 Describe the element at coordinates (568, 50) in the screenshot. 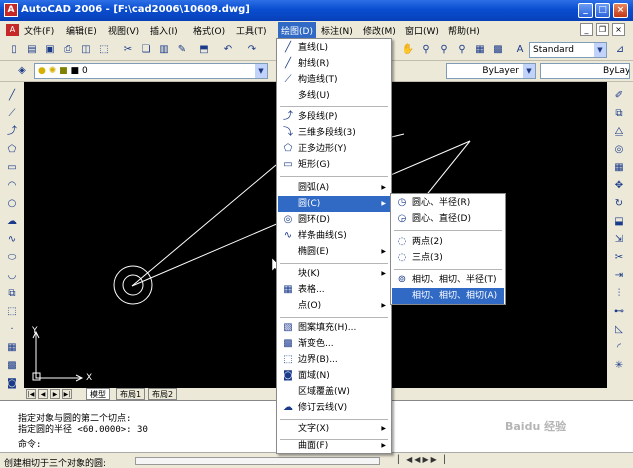

I see `text-style-select: Standard ▼` at that location.